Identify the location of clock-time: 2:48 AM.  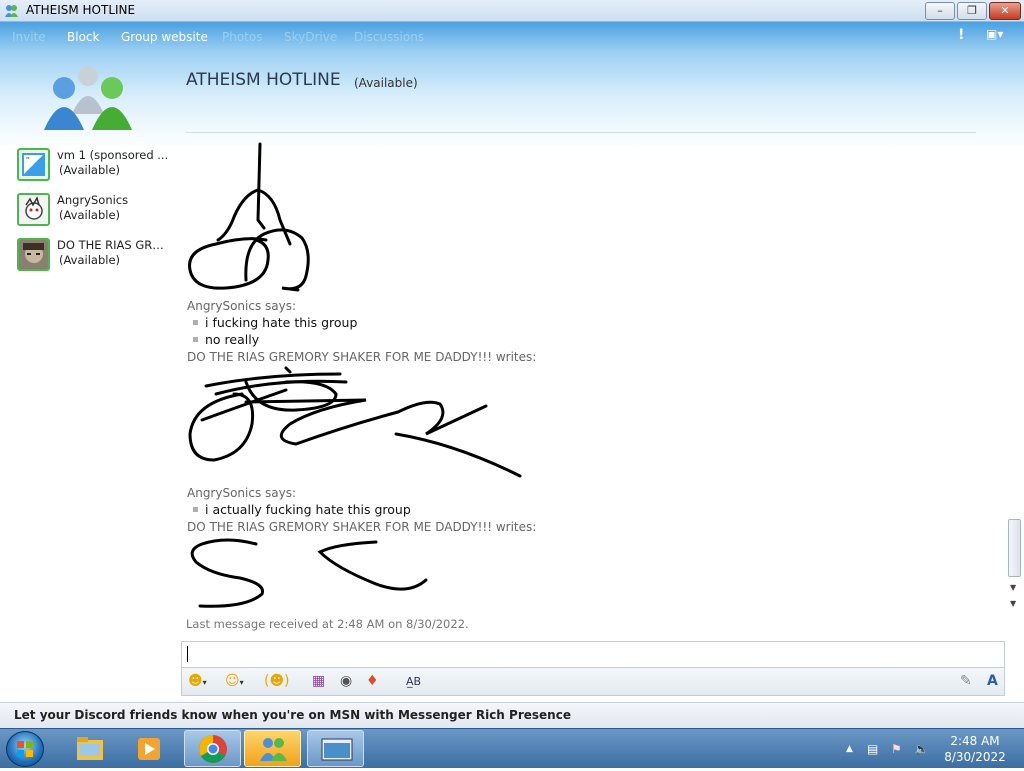
(975, 741).